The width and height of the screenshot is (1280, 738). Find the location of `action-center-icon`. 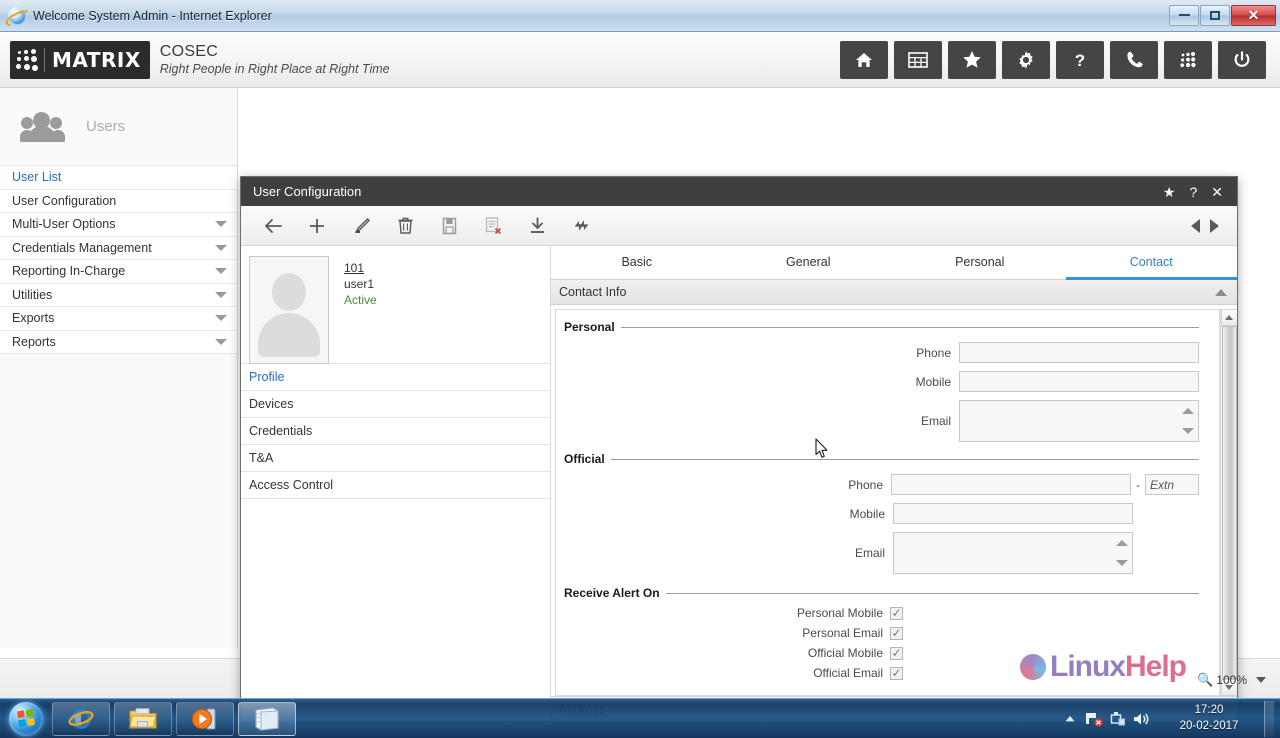

action-center-icon is located at coordinates (1118, 719).